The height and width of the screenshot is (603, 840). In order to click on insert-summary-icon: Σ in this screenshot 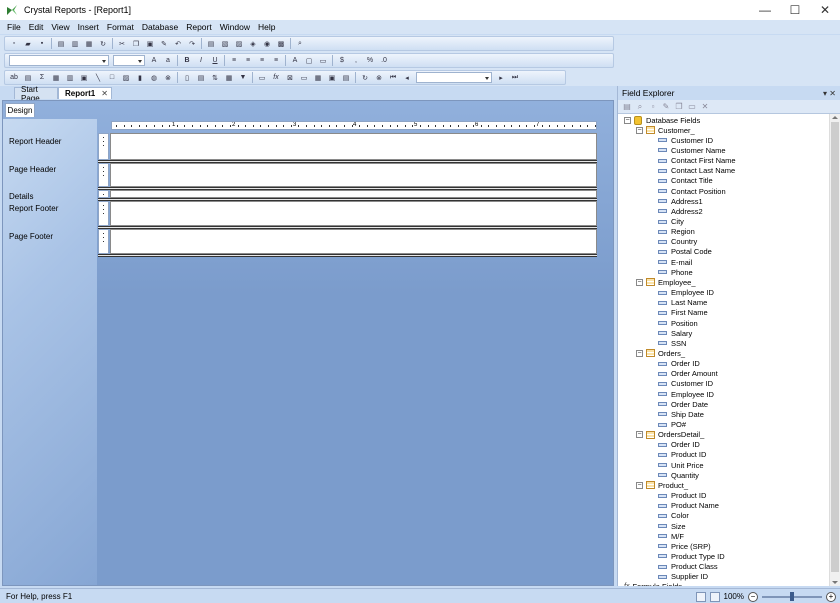, I will do `click(42, 77)`.